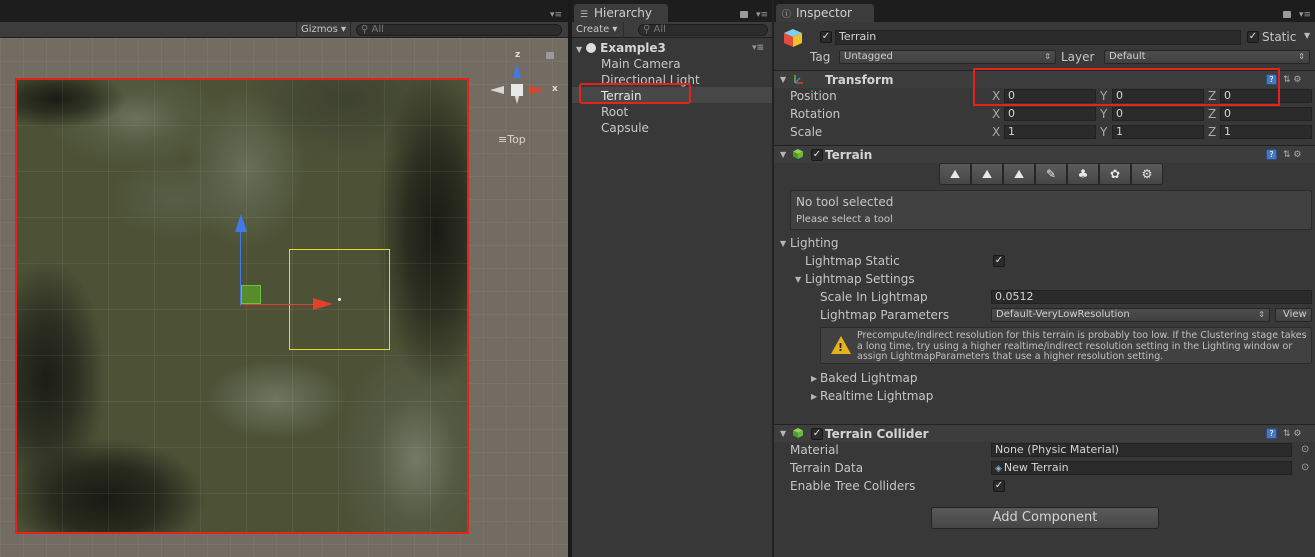 The image size is (1315, 557). I want to click on orientation-gizmo: z x ≡Top, so click(525, 98).